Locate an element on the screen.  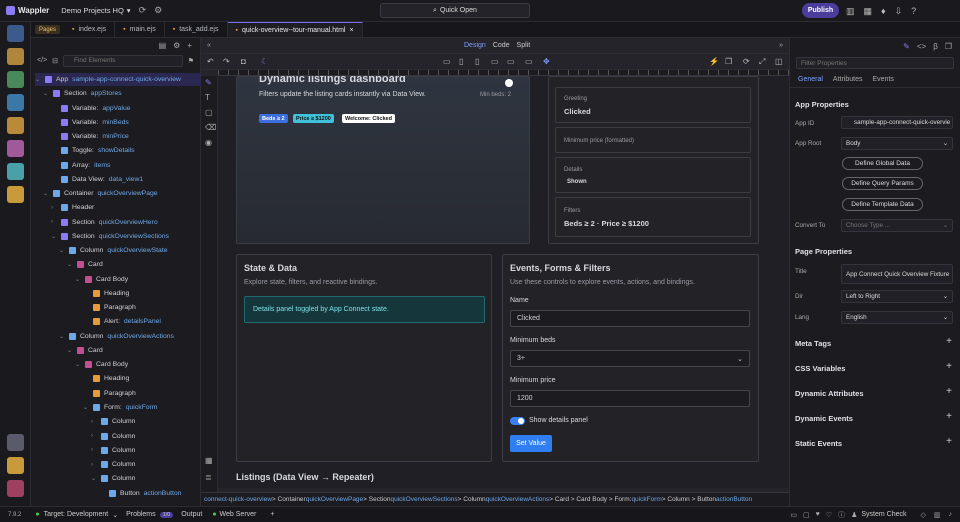
download-icon: ⇩ is located at coordinates (899, 11).